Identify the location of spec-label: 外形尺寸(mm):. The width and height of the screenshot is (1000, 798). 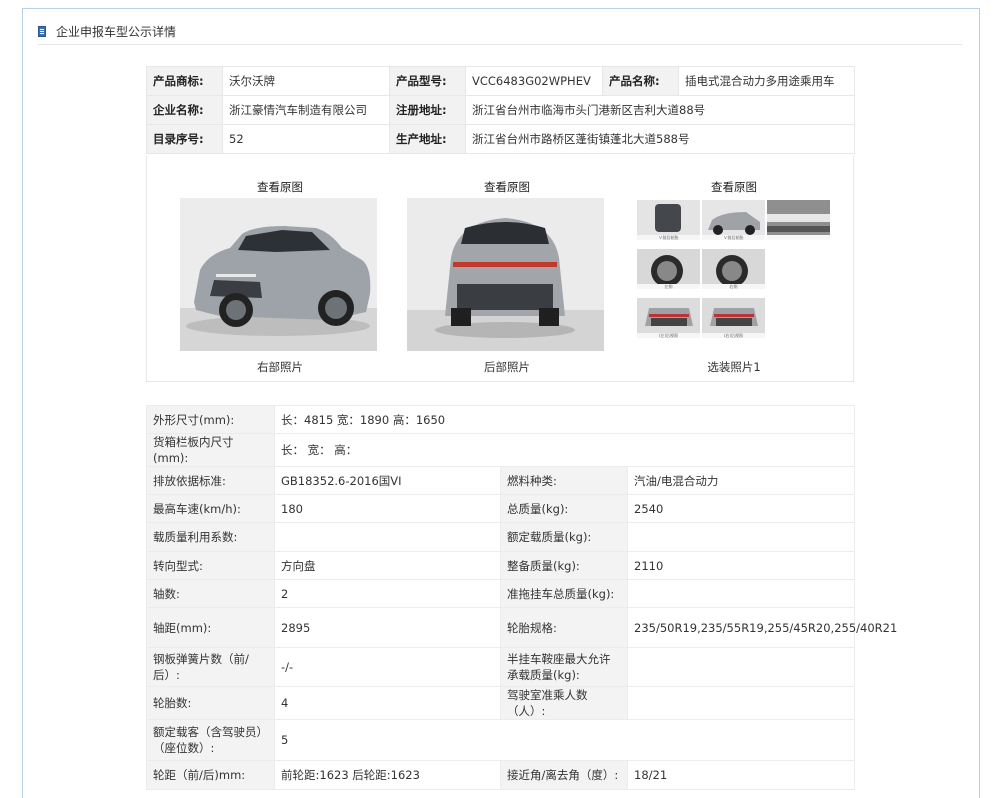
(210, 419).